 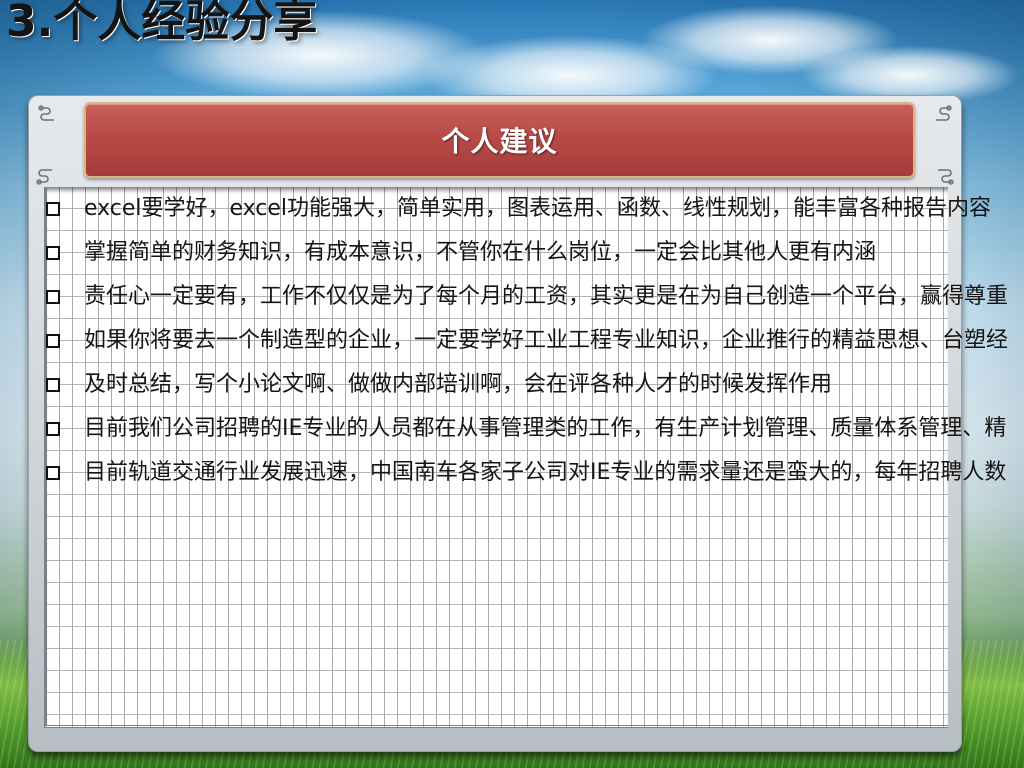 What do you see at coordinates (458, 384) in the screenshot?
I see `list-item-text: 及时总结，写个小论文啊、做做内部培训啊，会在评各种人才的时候发挥作用` at bounding box center [458, 384].